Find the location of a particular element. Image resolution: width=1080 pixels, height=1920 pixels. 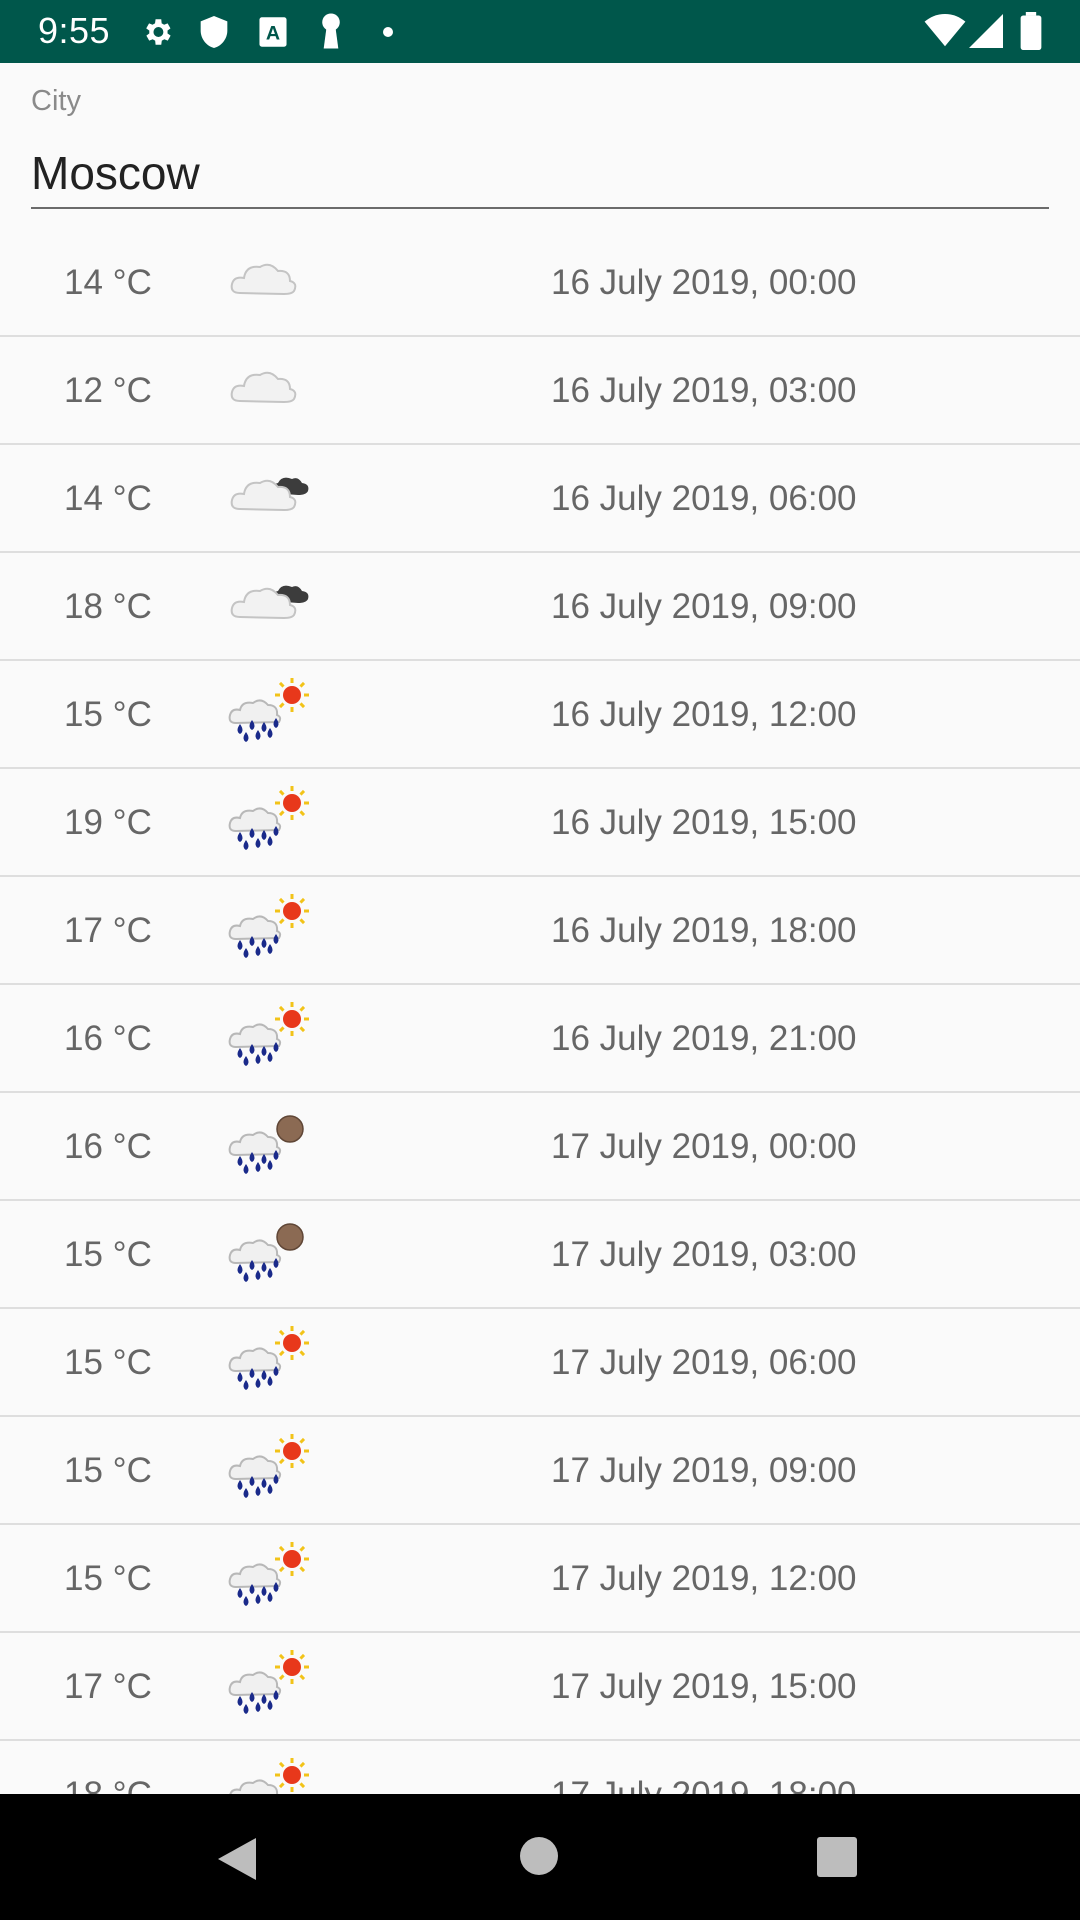

back-icon is located at coordinates (237, 1859).